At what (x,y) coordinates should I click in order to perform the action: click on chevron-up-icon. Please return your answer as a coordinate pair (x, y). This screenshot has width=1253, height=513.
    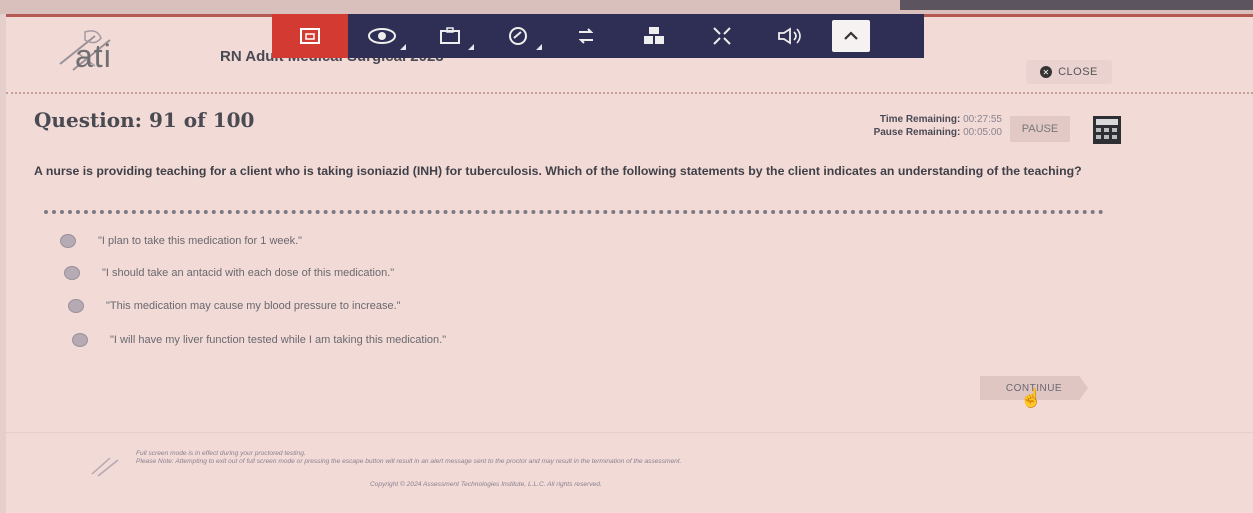
    Looking at the image, I should click on (851, 35).